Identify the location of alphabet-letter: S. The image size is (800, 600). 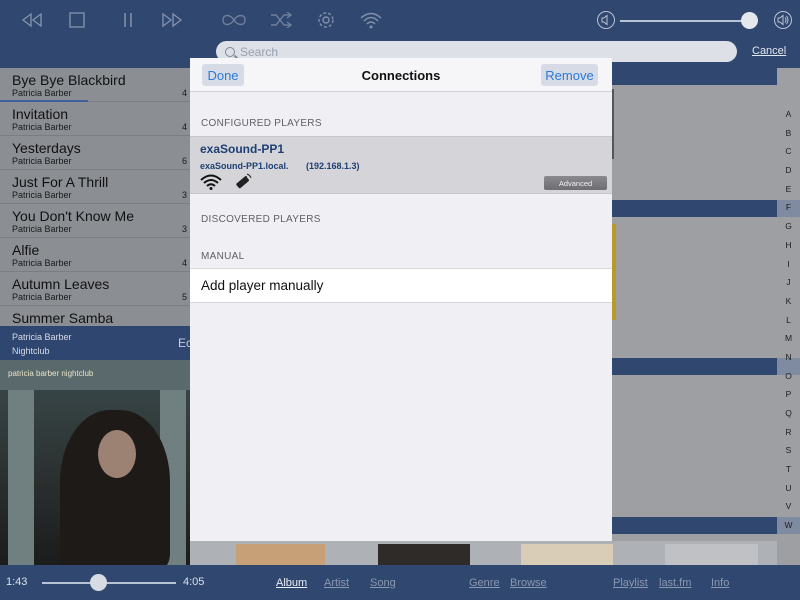
(788, 450).